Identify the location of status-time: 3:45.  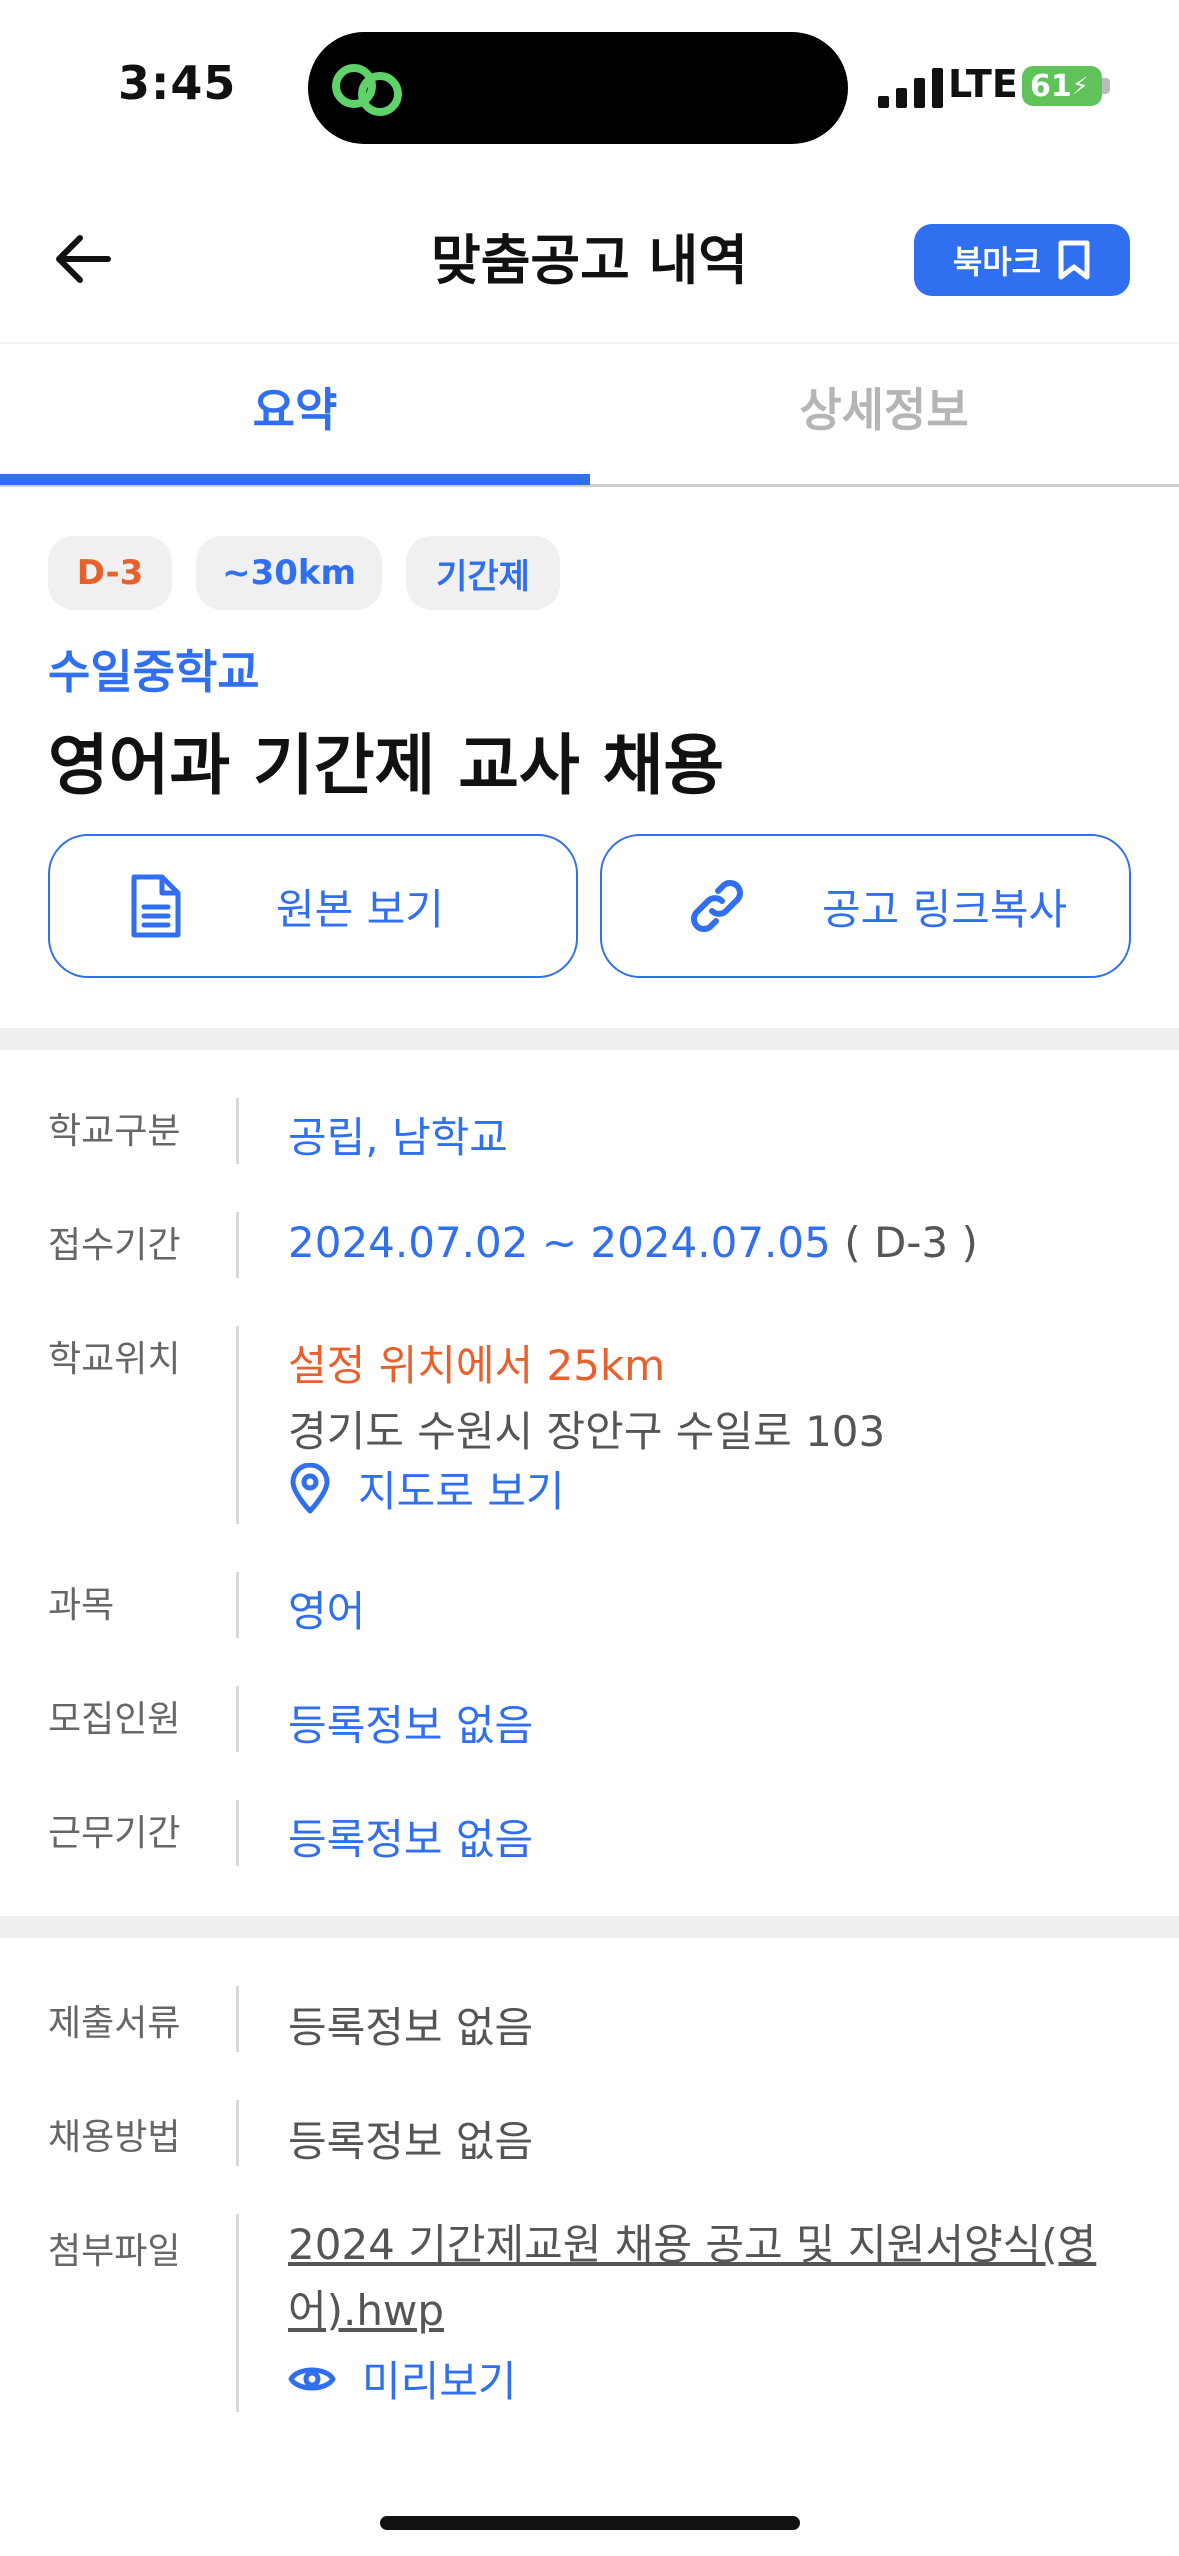
(177, 83).